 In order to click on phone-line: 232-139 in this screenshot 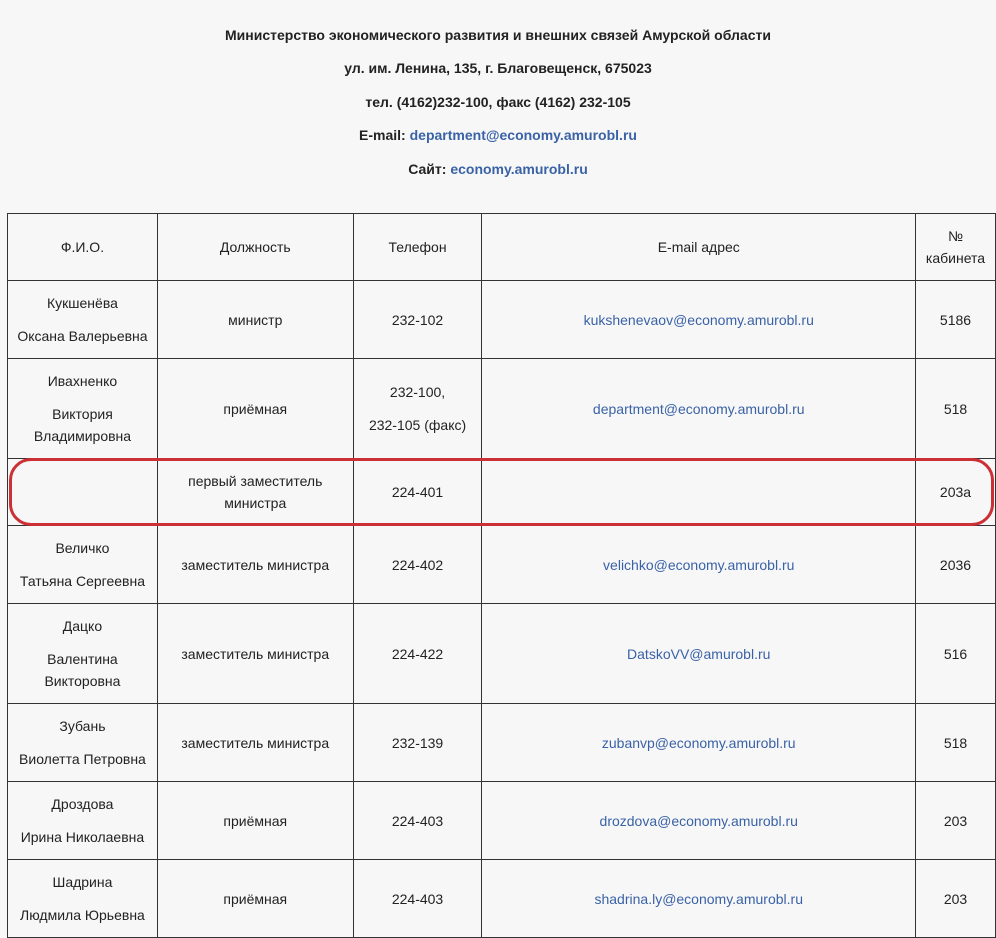, I will do `click(417, 742)`.